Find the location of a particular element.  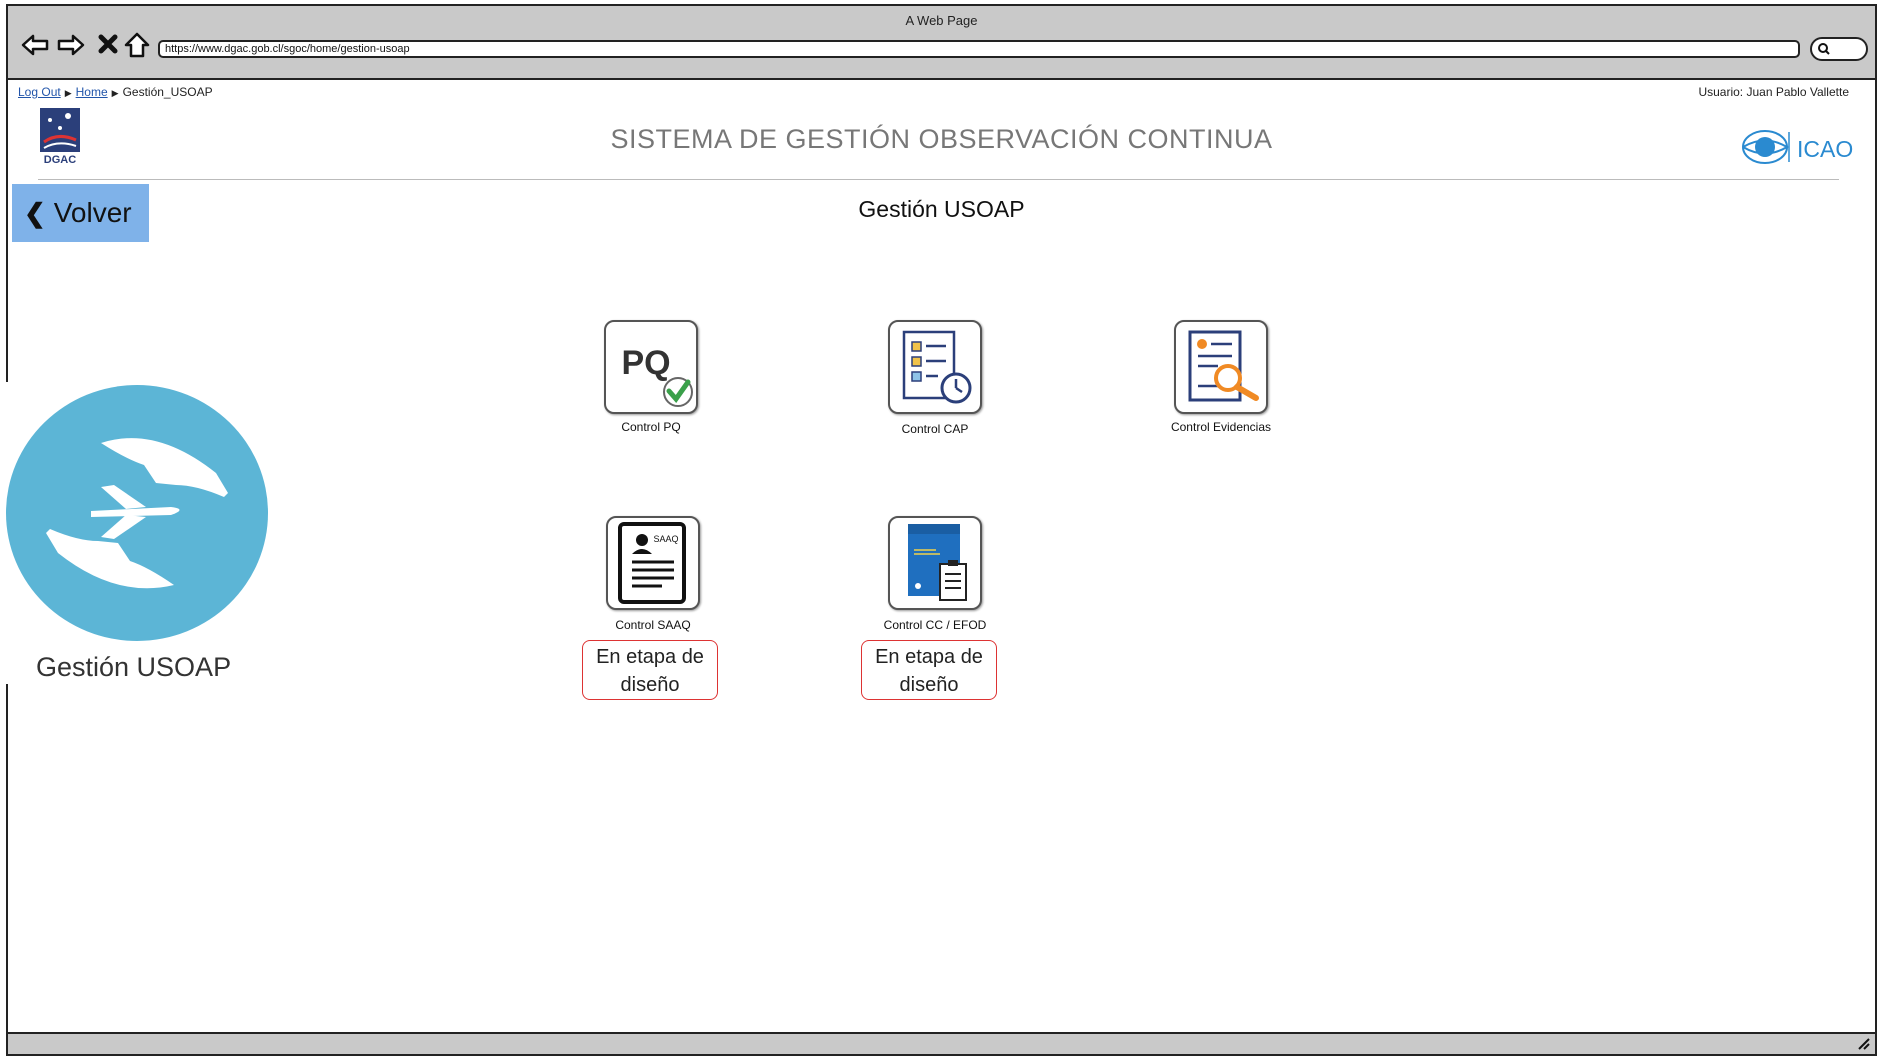

manual-clipboard-icon is located at coordinates (937, 562).